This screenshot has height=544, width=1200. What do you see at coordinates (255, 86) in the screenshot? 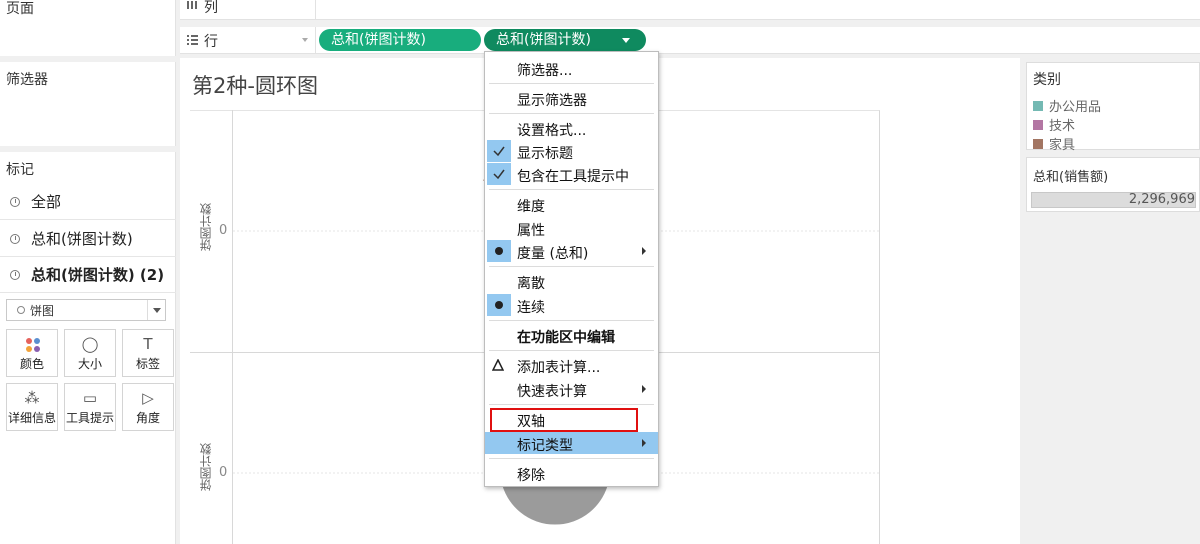
I see `sheet-title: 第2种-圆环图` at bounding box center [255, 86].